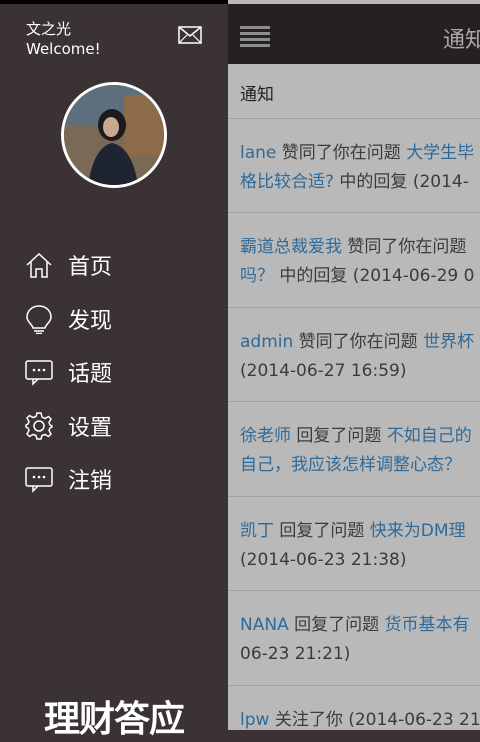  I want to click on feed-user: lpw, so click(254, 720).